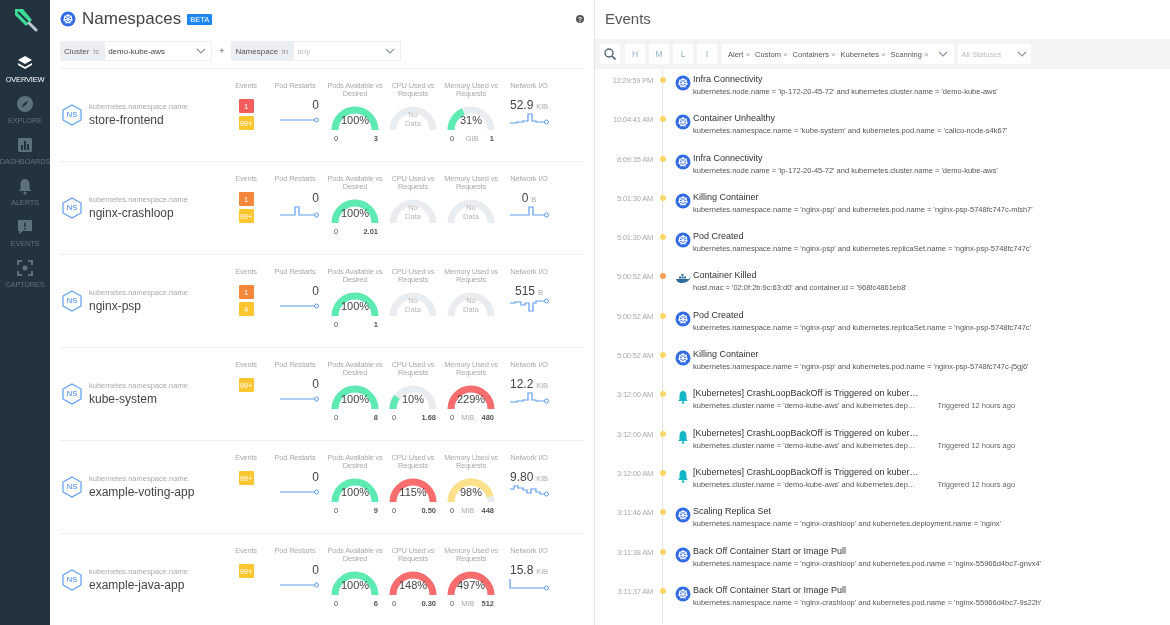 The width and height of the screenshot is (1170, 625). What do you see at coordinates (25, 19) in the screenshot?
I see `logo-icon` at bounding box center [25, 19].